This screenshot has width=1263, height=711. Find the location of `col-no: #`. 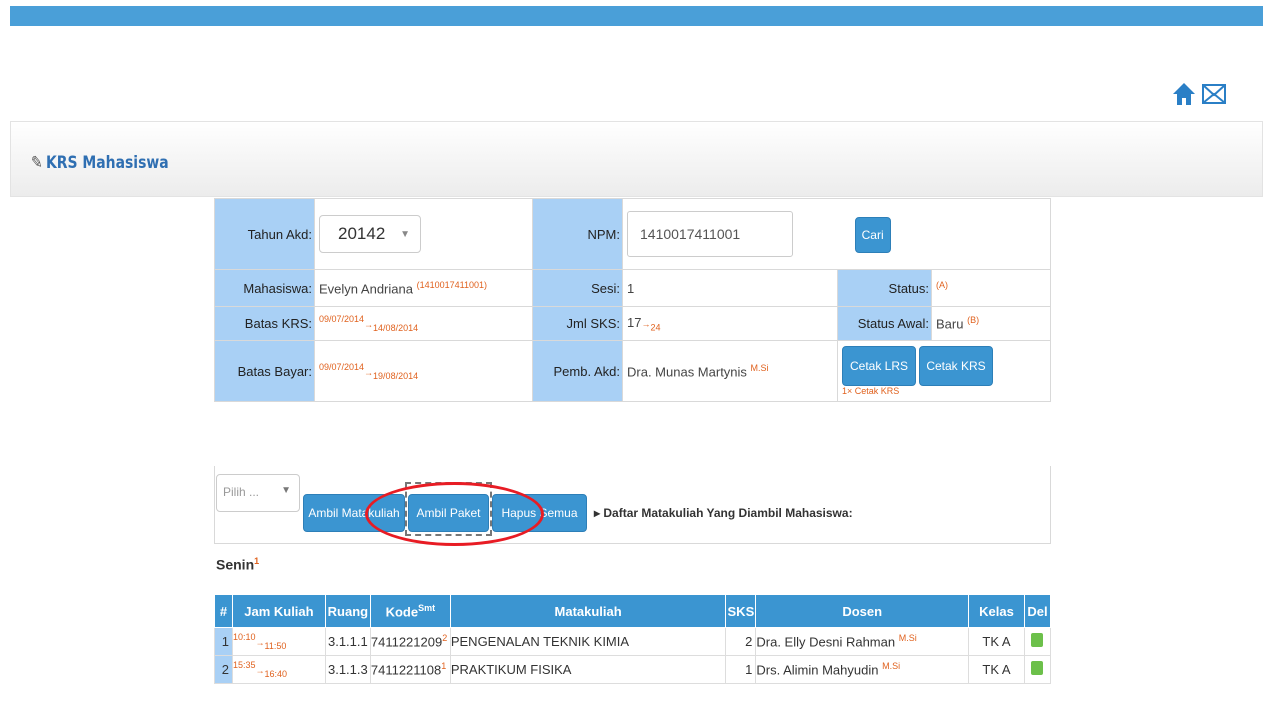

col-no: # is located at coordinates (223, 611).